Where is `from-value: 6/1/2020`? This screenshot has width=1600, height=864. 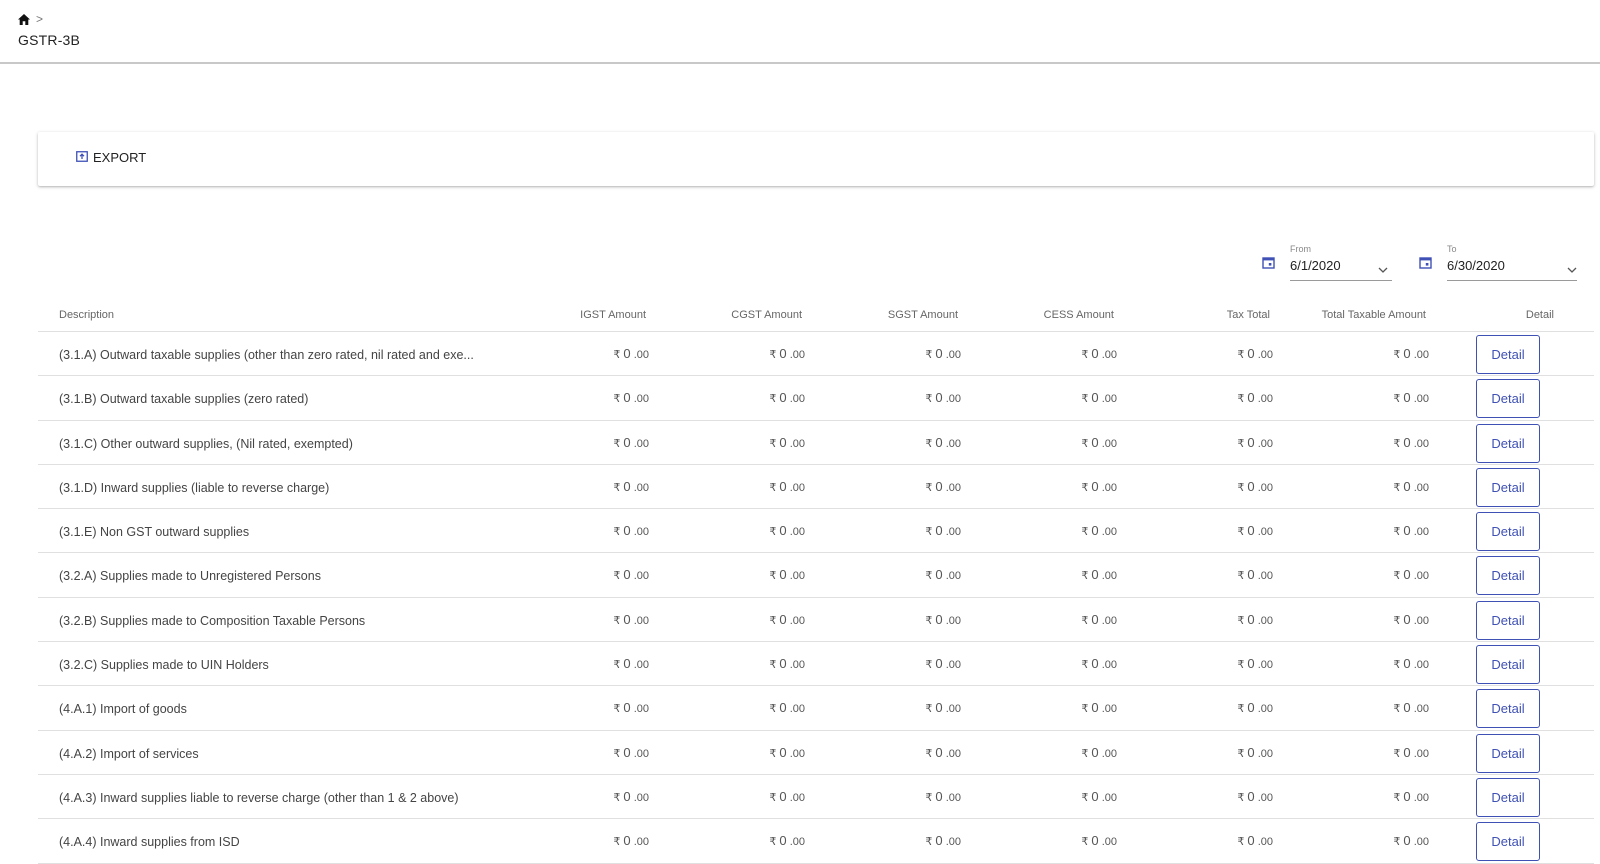 from-value: 6/1/2020 is located at coordinates (1315, 265).